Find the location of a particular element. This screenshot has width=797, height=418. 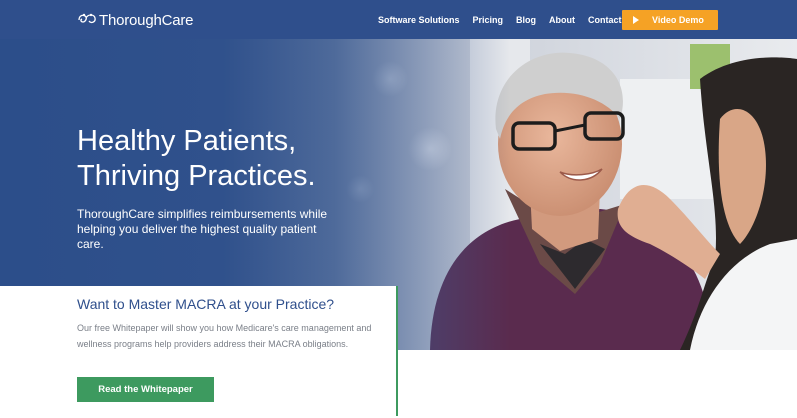

hero-title-line-2: Thriving Practices. is located at coordinates (196, 176).